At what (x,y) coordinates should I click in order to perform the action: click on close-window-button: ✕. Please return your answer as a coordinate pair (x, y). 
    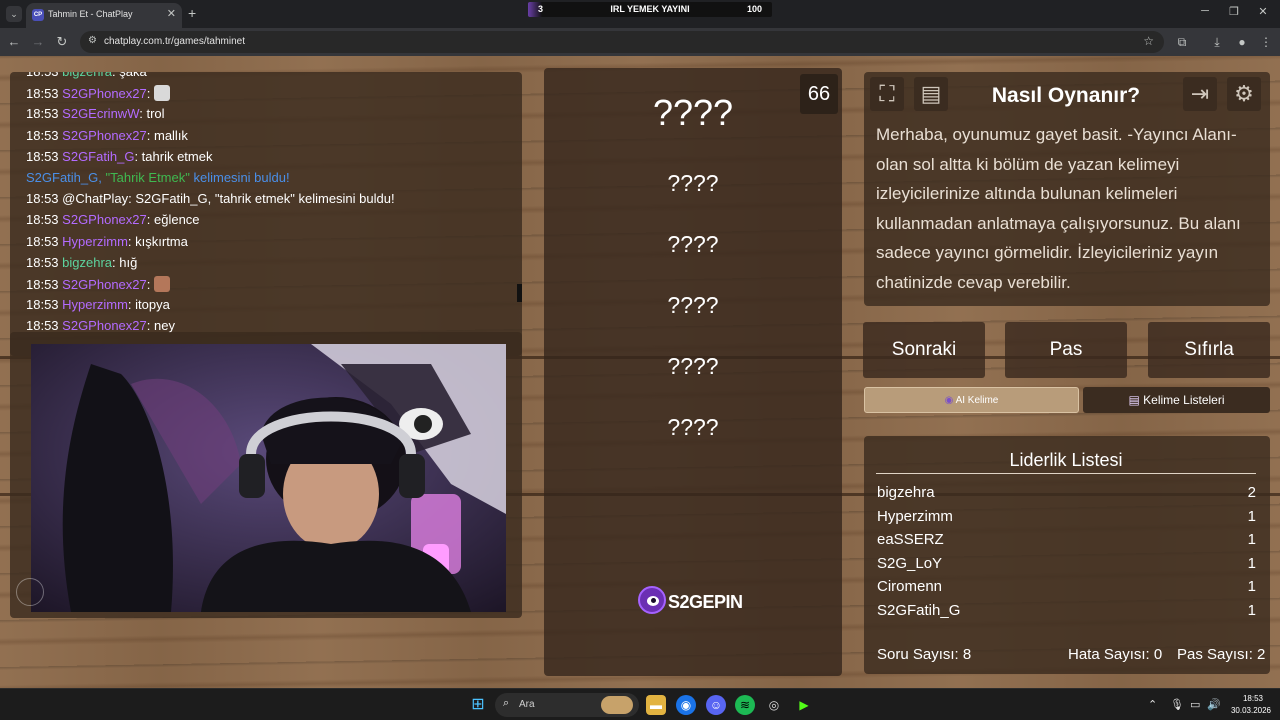
    Looking at the image, I should click on (1263, 11).